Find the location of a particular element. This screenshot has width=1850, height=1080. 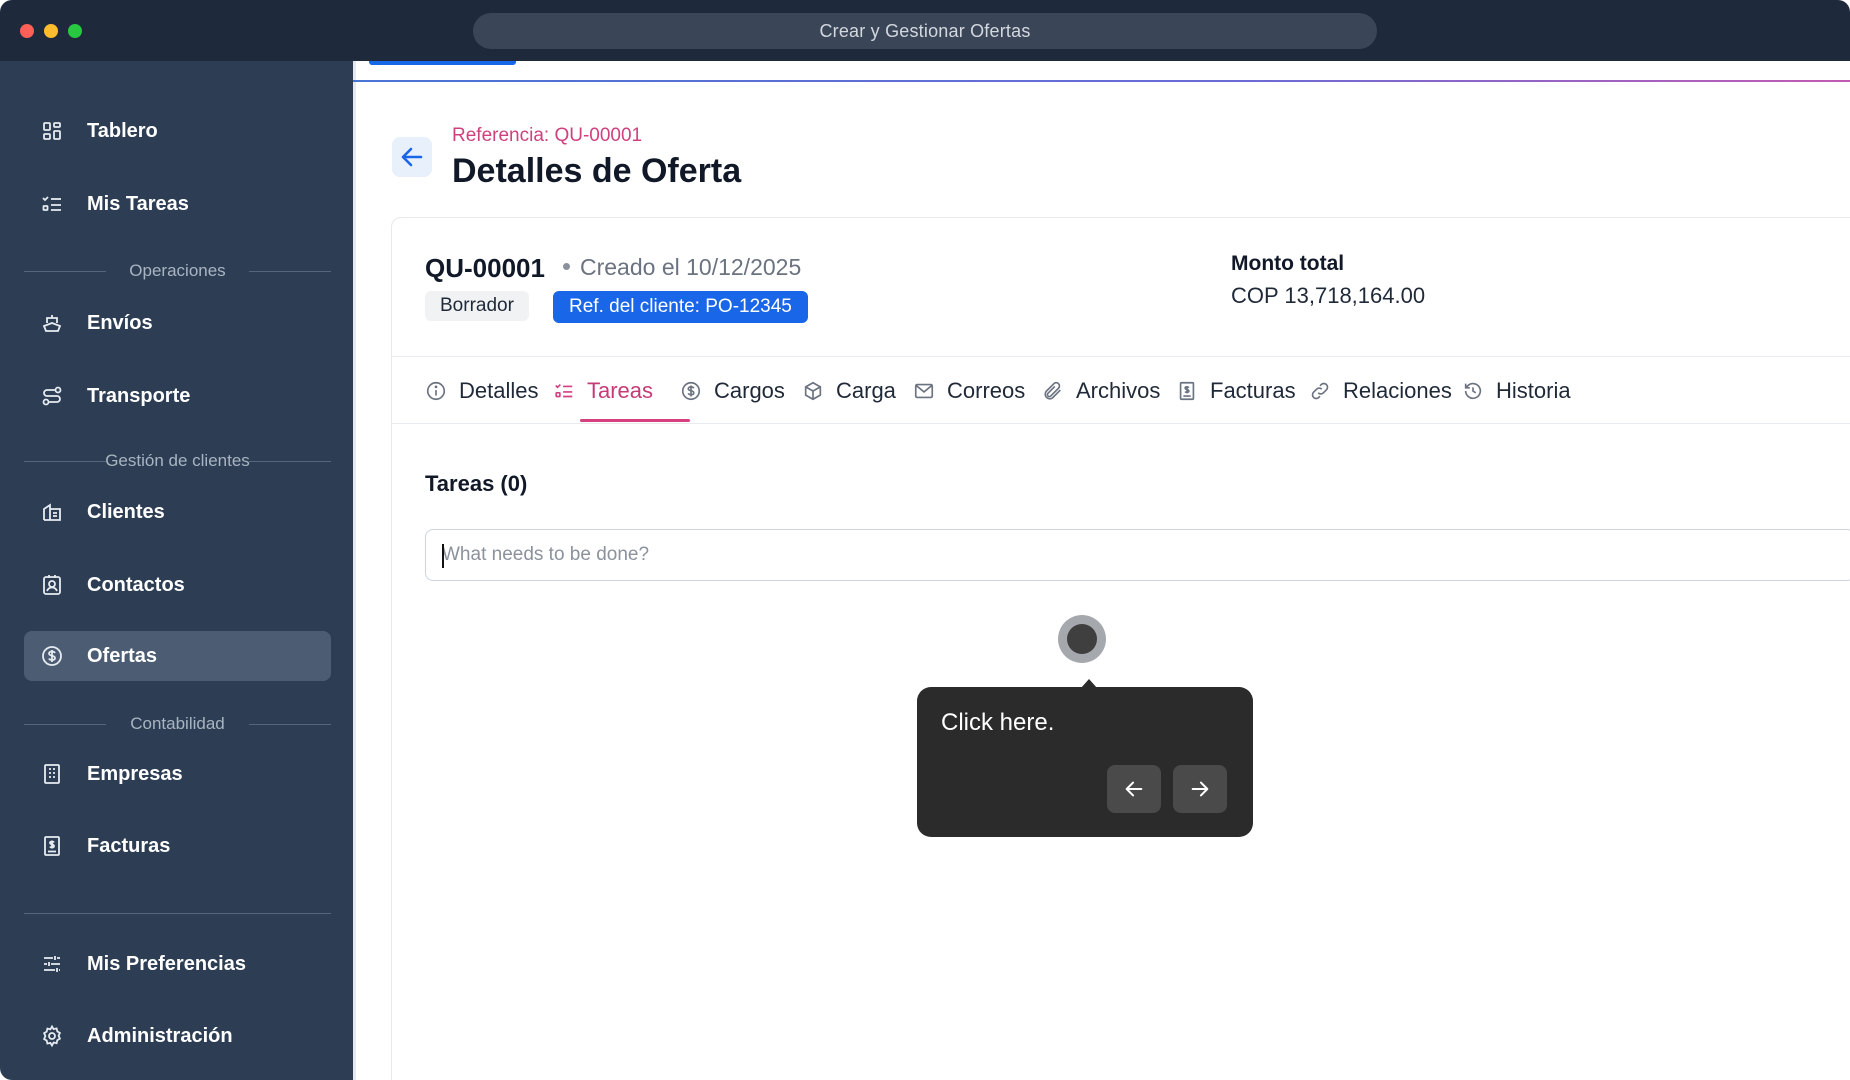

page-title: Detalles de Oferta is located at coordinates (597, 171).